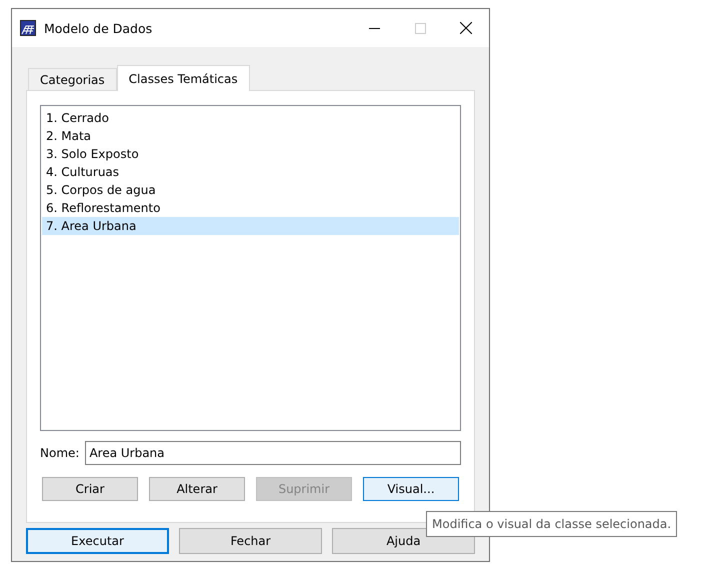 Image resolution: width=711 pixels, height=567 pixels. Describe the element at coordinates (273, 453) in the screenshot. I see `name-field: Area Urbana` at that location.